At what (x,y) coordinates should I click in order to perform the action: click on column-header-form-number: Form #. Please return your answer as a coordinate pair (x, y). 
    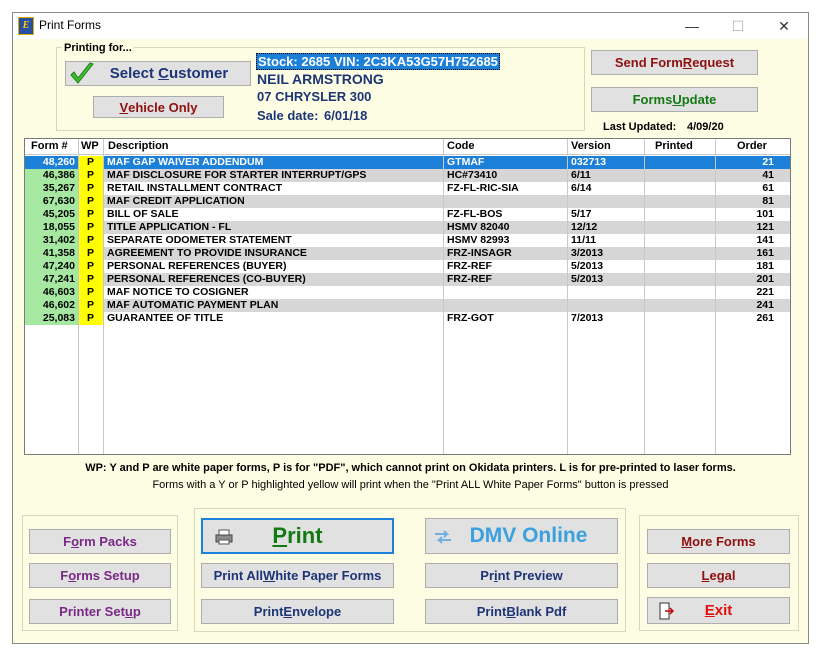
    Looking at the image, I should click on (49, 146).